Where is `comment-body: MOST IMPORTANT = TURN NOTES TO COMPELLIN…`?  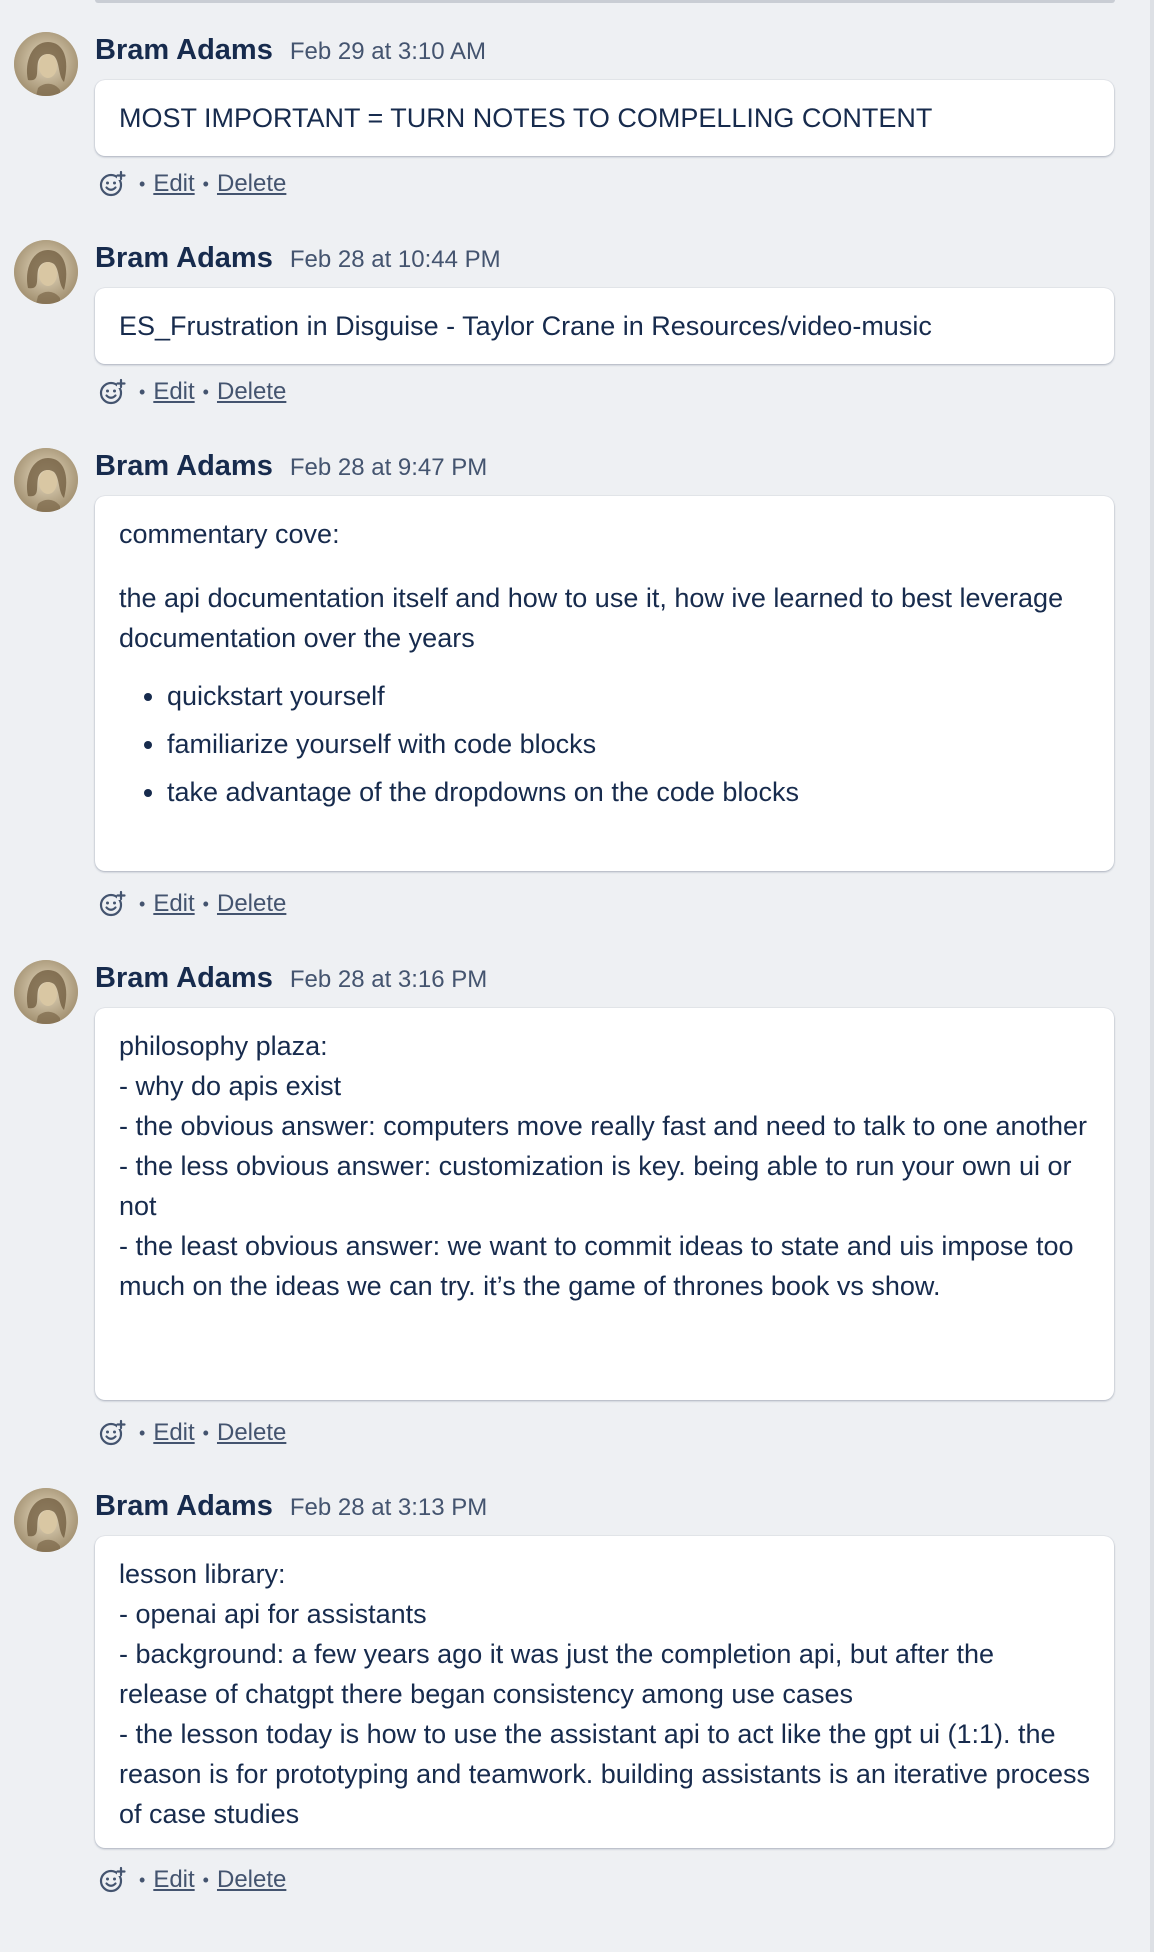 comment-body: MOST IMPORTANT = TURN NOTES TO COMPELLIN… is located at coordinates (604, 118).